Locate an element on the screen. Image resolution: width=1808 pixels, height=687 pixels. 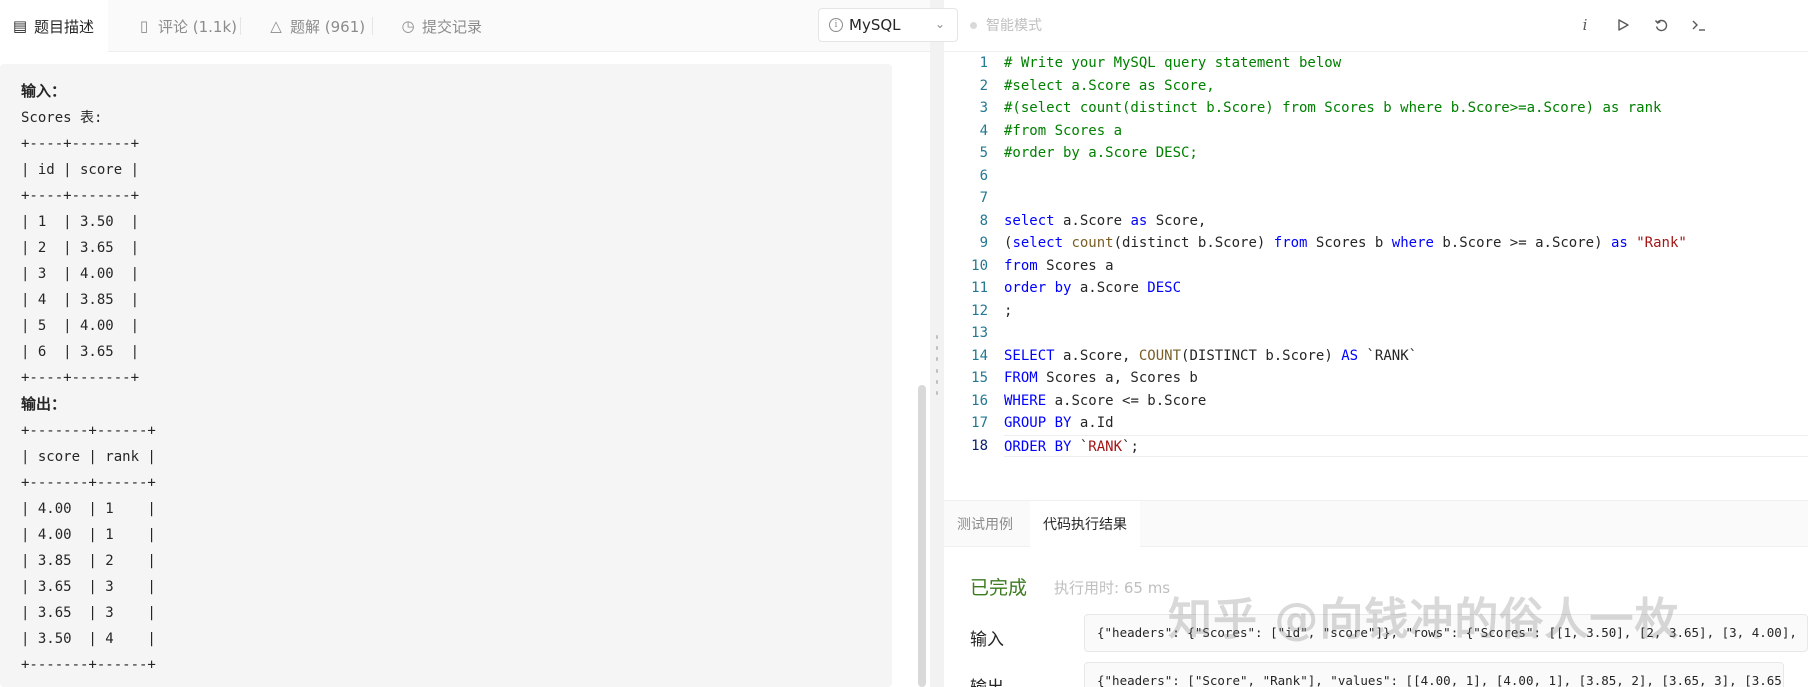
code-token: (distinct b.Score) is located at coordinates (1193, 243).